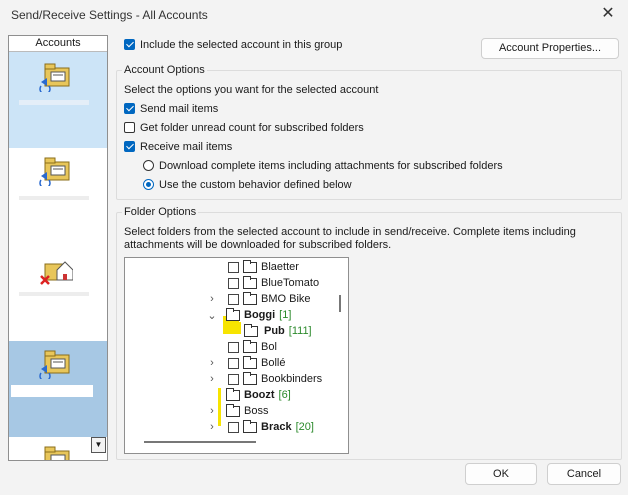  What do you see at coordinates (286, 299) in the screenshot?
I see `folder-name: BMO Bike` at bounding box center [286, 299].